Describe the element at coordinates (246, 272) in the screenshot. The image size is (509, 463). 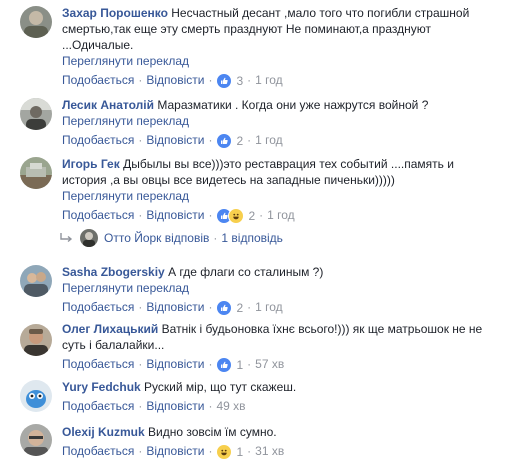
I see `comment-text: А где флаги со сталиным ?)` at that location.